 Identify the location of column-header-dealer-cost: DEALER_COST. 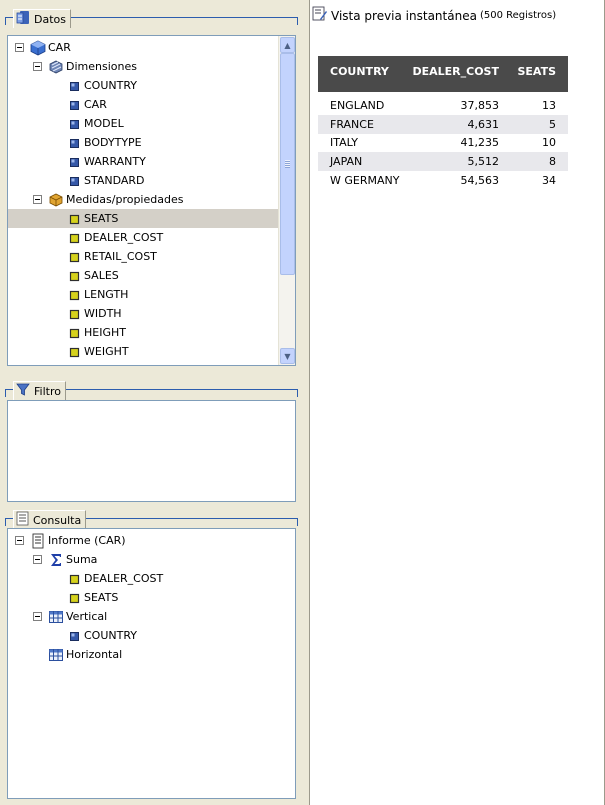
(455, 71).